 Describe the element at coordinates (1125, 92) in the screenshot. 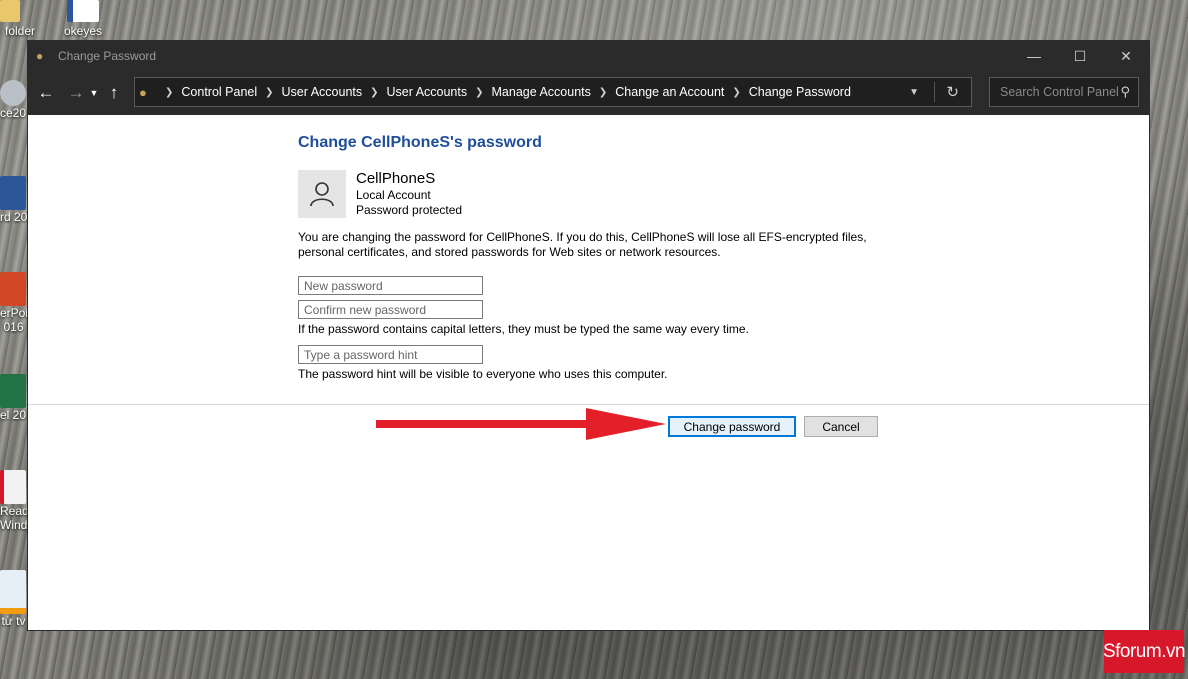

I see `search-icon: ⚲` at that location.